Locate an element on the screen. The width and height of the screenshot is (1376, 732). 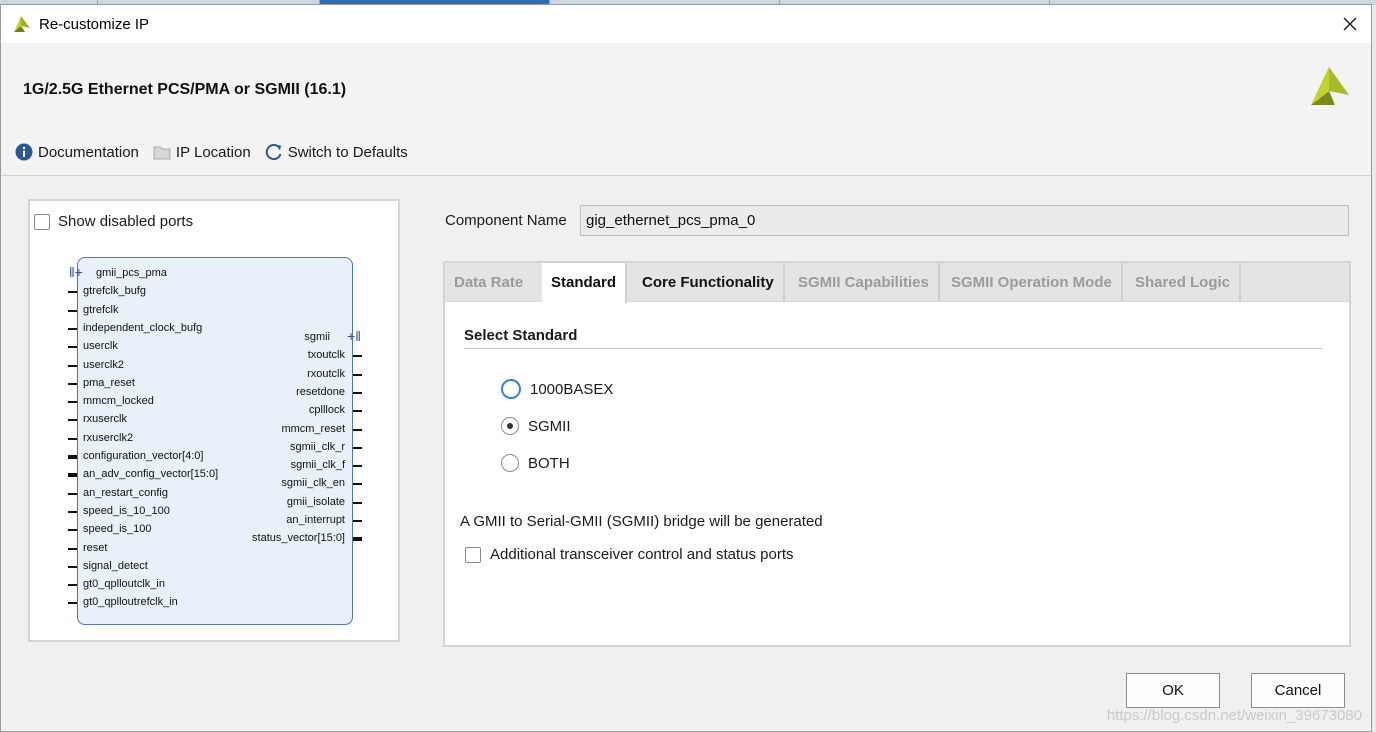
tab-standard: Standard is located at coordinates (585, 283).